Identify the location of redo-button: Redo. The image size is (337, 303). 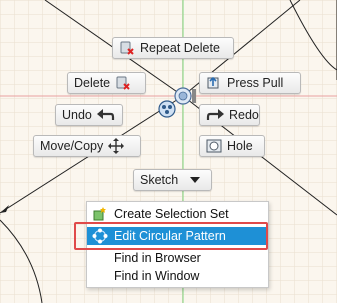
(229, 115).